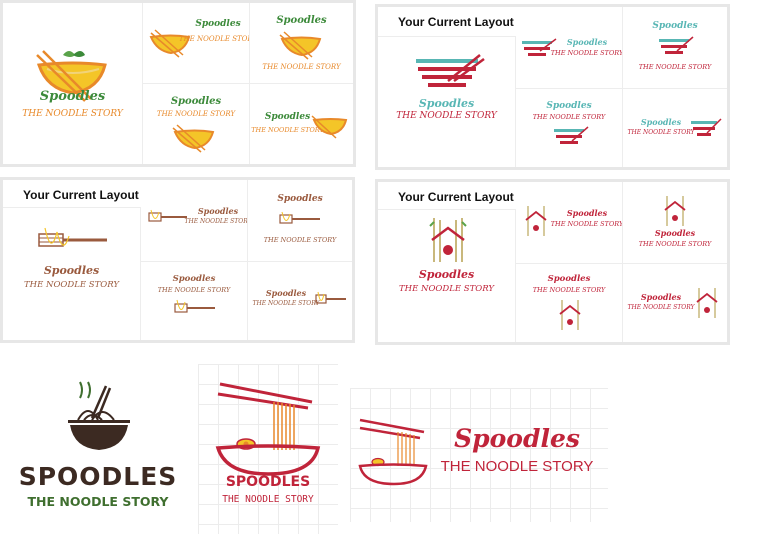  I want to click on logo-ramen-stacked: SPOODLES THE NOODLE STORY, so click(268, 449).